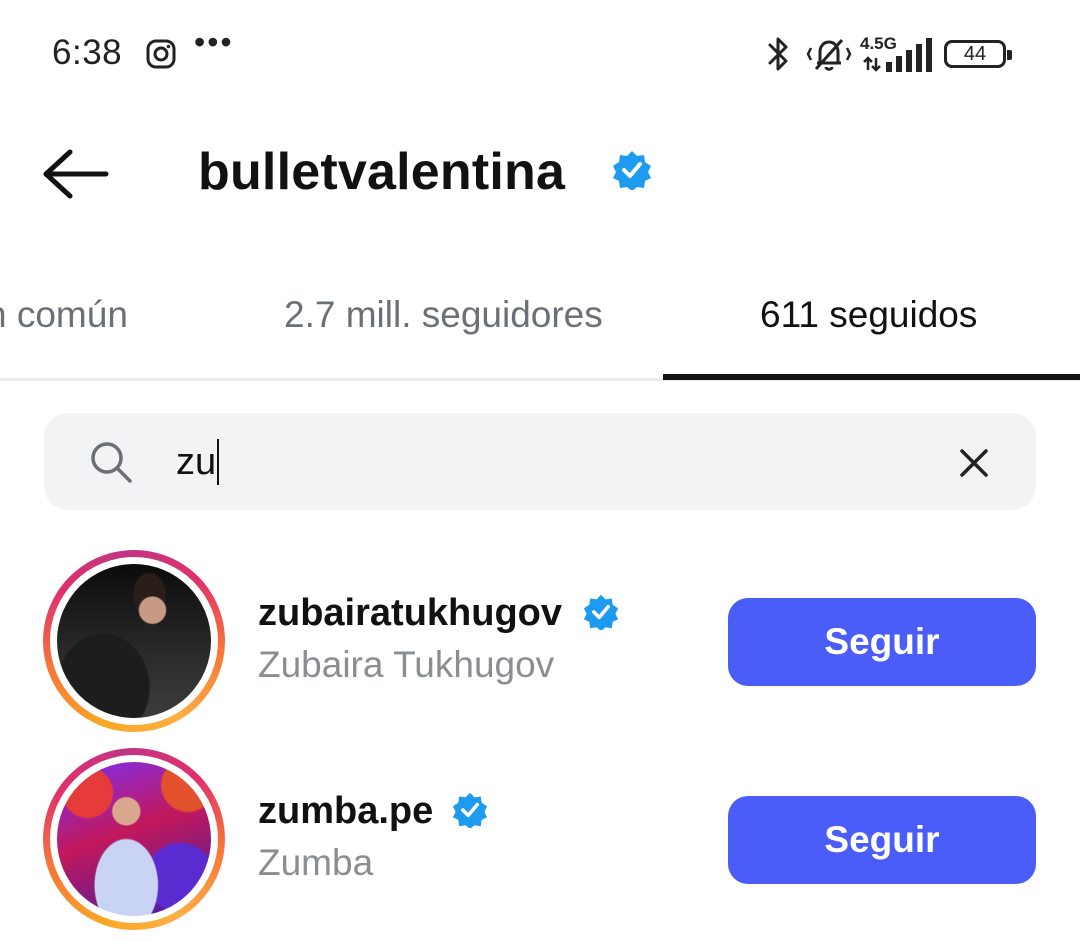 This screenshot has height=942, width=1080. What do you see at coordinates (868, 315) in the screenshot?
I see `tab-following: 611 seguidos` at bounding box center [868, 315].